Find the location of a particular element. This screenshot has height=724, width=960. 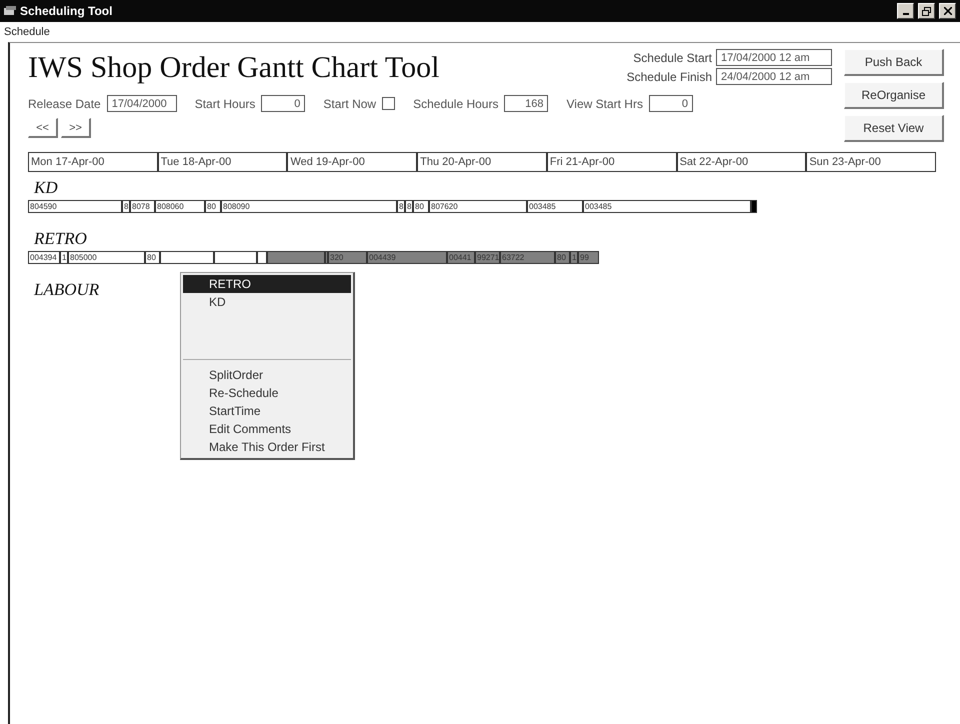

menu-item: SplitOrder is located at coordinates (267, 375).